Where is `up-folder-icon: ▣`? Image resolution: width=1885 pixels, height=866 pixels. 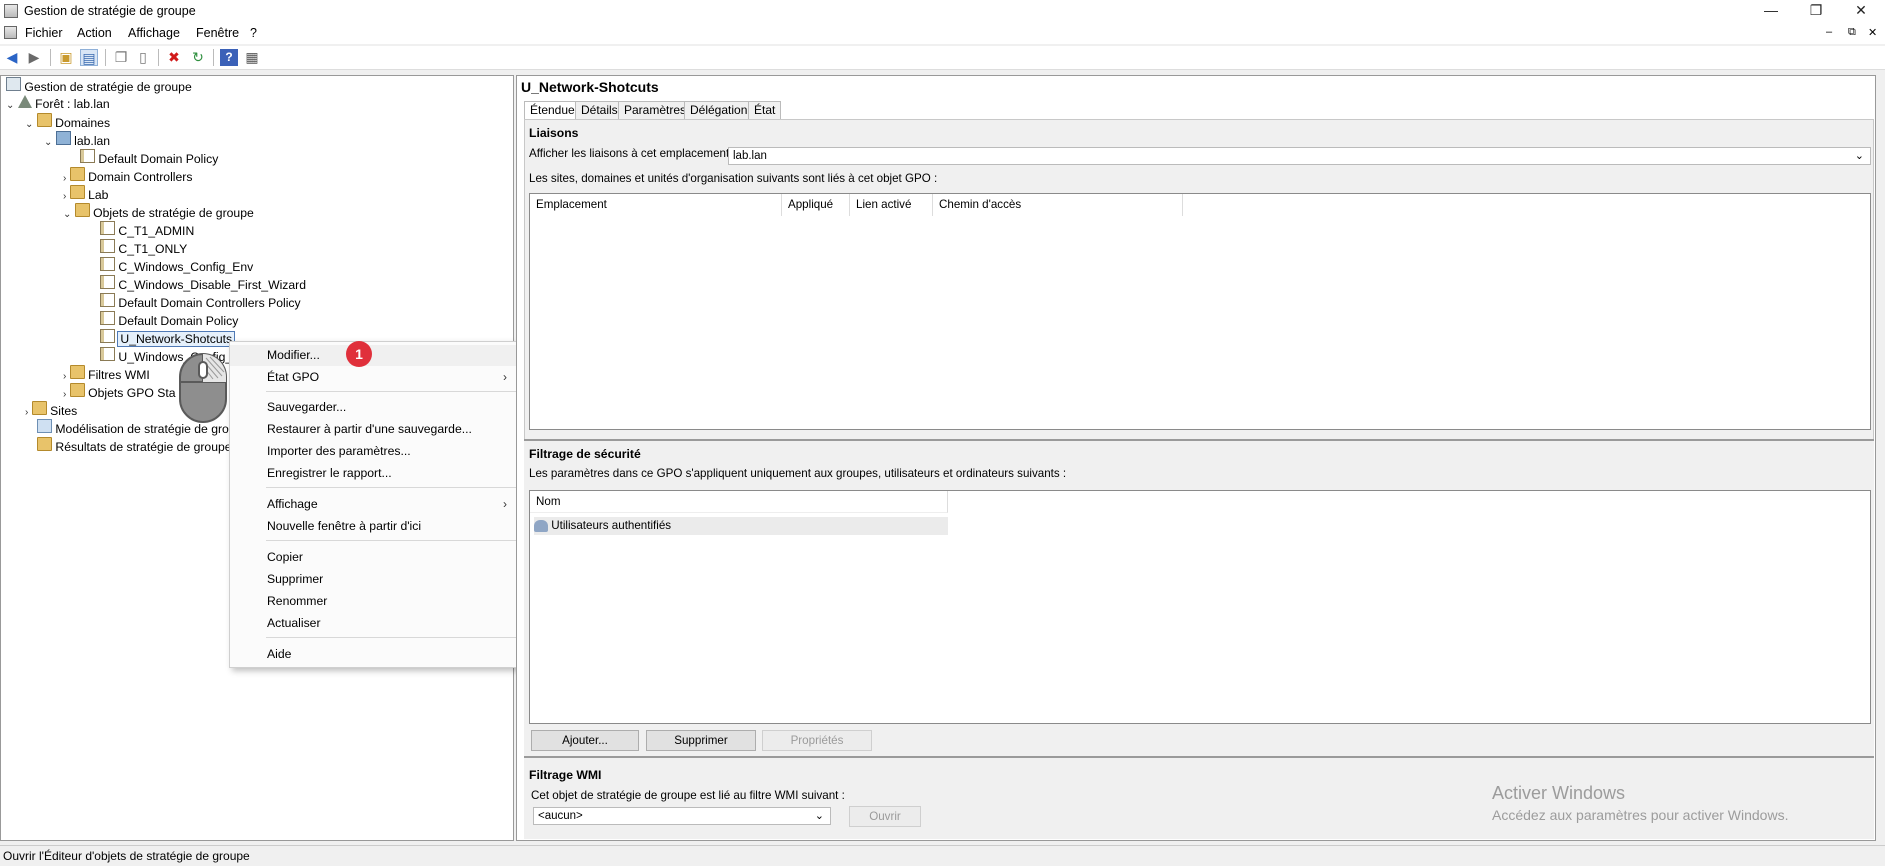 up-folder-icon: ▣ is located at coordinates (66, 57).